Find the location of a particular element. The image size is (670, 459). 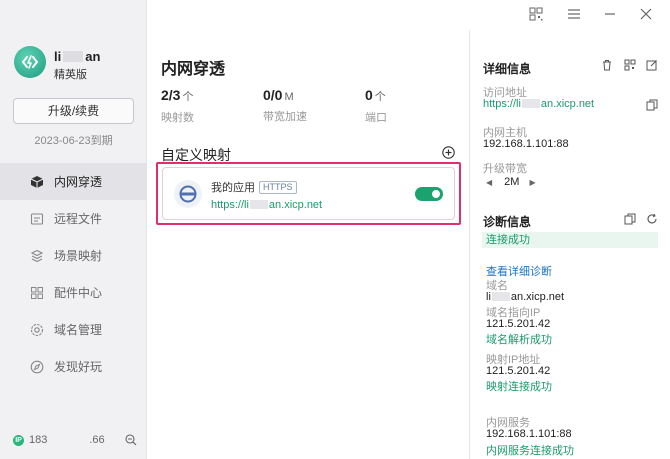

stat-mappings: 2/3 个 映射数 is located at coordinates (177, 105).